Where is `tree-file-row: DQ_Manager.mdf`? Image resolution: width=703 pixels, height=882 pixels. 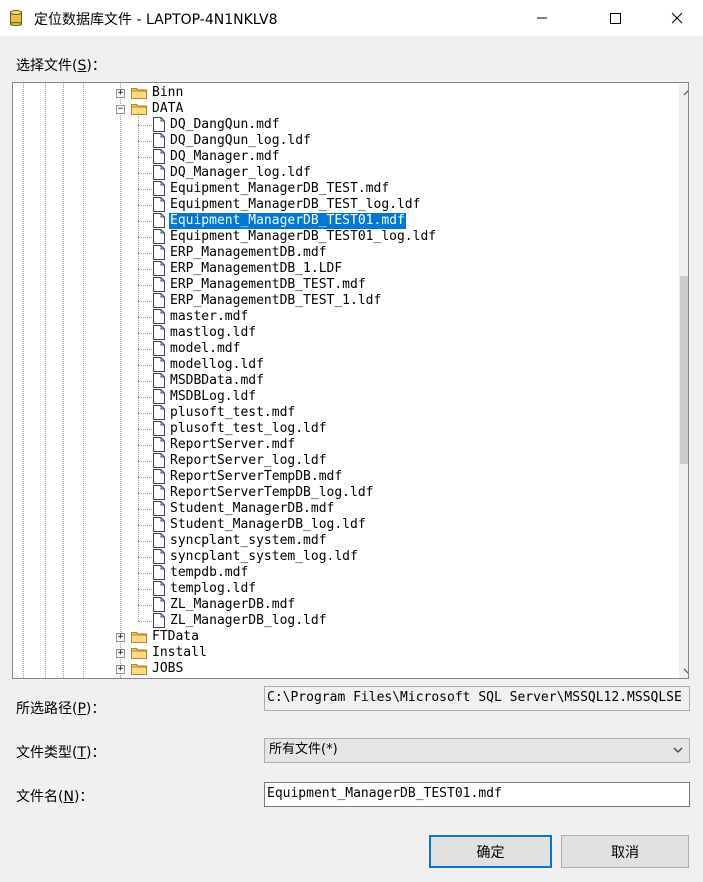 tree-file-row: DQ_Manager.mdf is located at coordinates (338, 157).